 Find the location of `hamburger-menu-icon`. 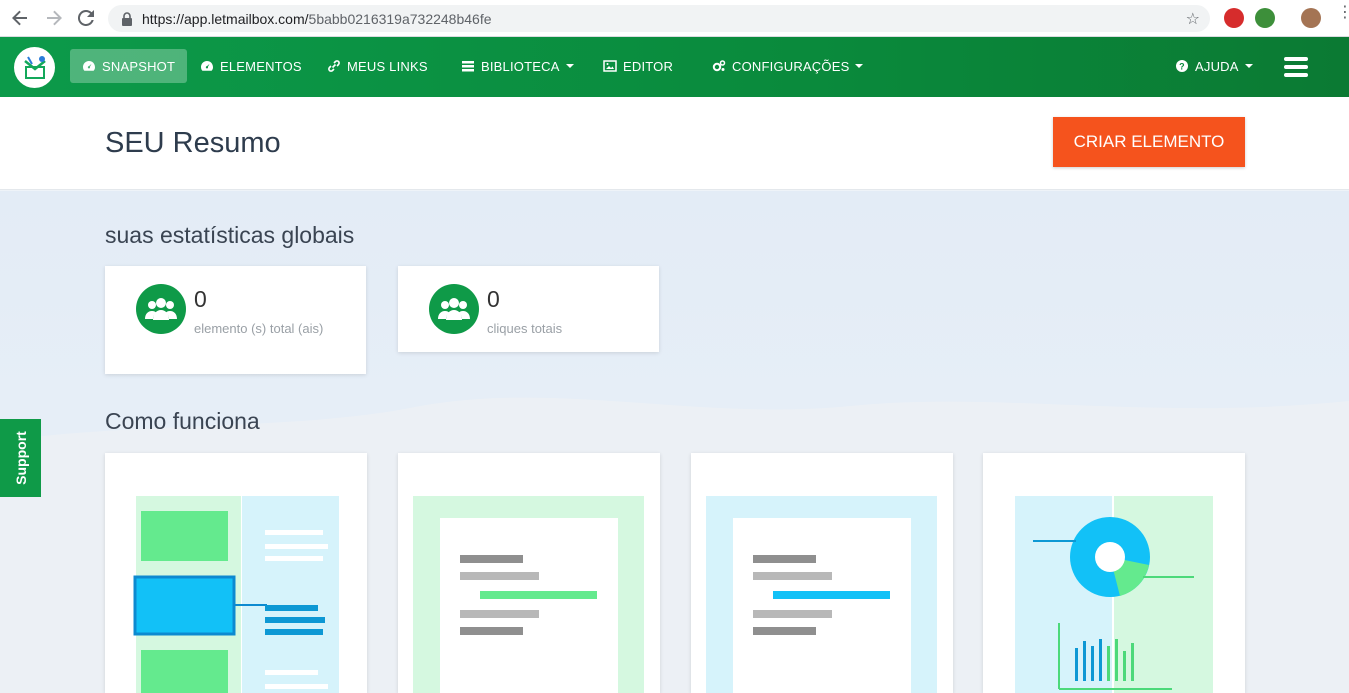

hamburger-menu-icon is located at coordinates (1296, 67).